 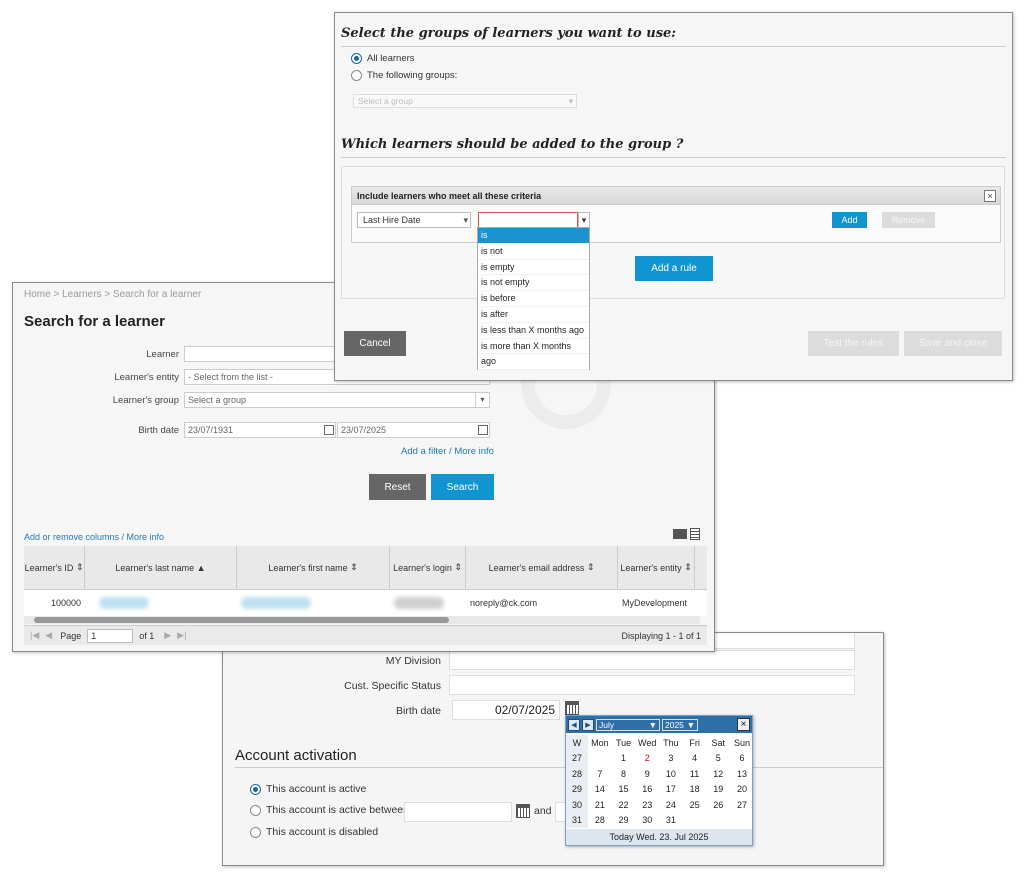 What do you see at coordinates (533, 268) in the screenshot?
I see `dropdown-option: is empty` at bounding box center [533, 268].